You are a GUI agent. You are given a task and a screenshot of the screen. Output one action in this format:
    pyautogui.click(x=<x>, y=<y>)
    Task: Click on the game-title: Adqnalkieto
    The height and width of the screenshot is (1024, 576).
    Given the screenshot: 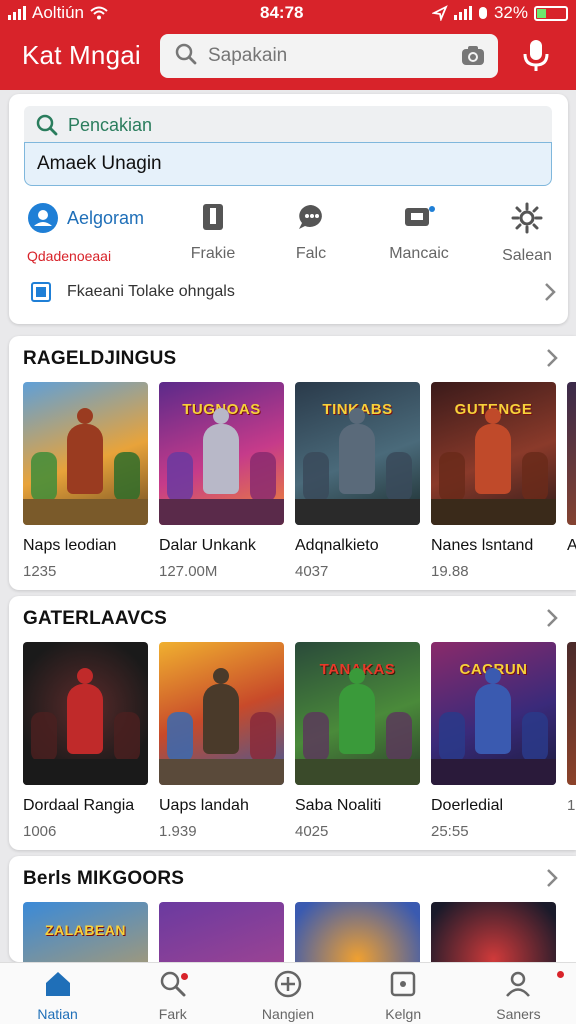 What is the action you would take?
    pyautogui.click(x=337, y=545)
    